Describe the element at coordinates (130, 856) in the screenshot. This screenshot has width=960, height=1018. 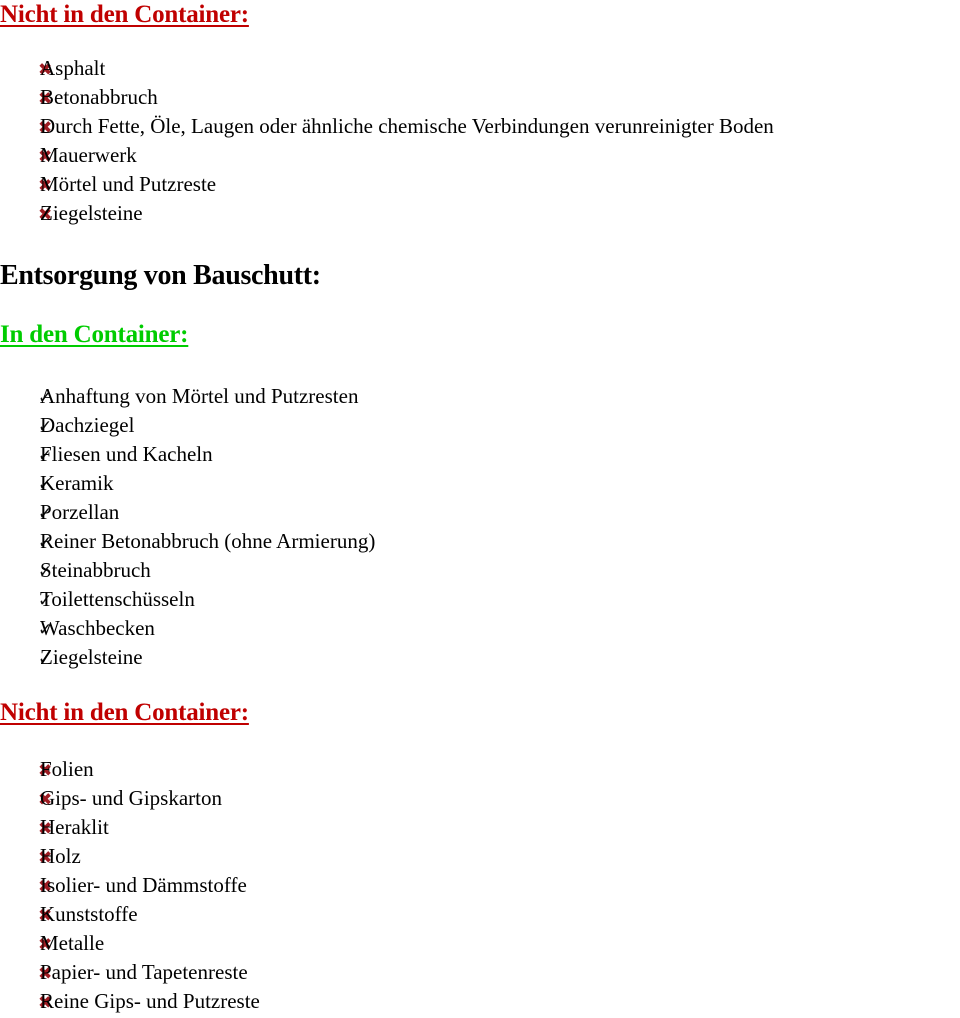
I see `list-item: ✖ Holz` at that location.